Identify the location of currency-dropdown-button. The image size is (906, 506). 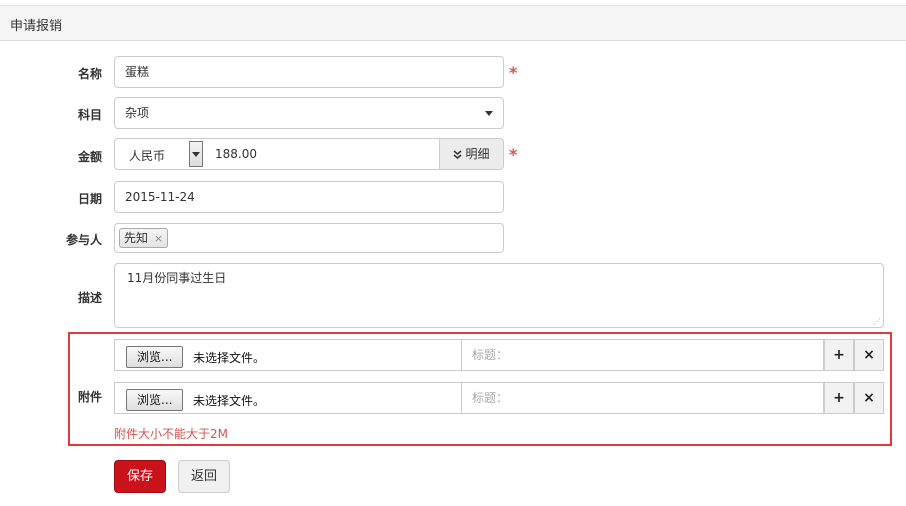
(196, 154).